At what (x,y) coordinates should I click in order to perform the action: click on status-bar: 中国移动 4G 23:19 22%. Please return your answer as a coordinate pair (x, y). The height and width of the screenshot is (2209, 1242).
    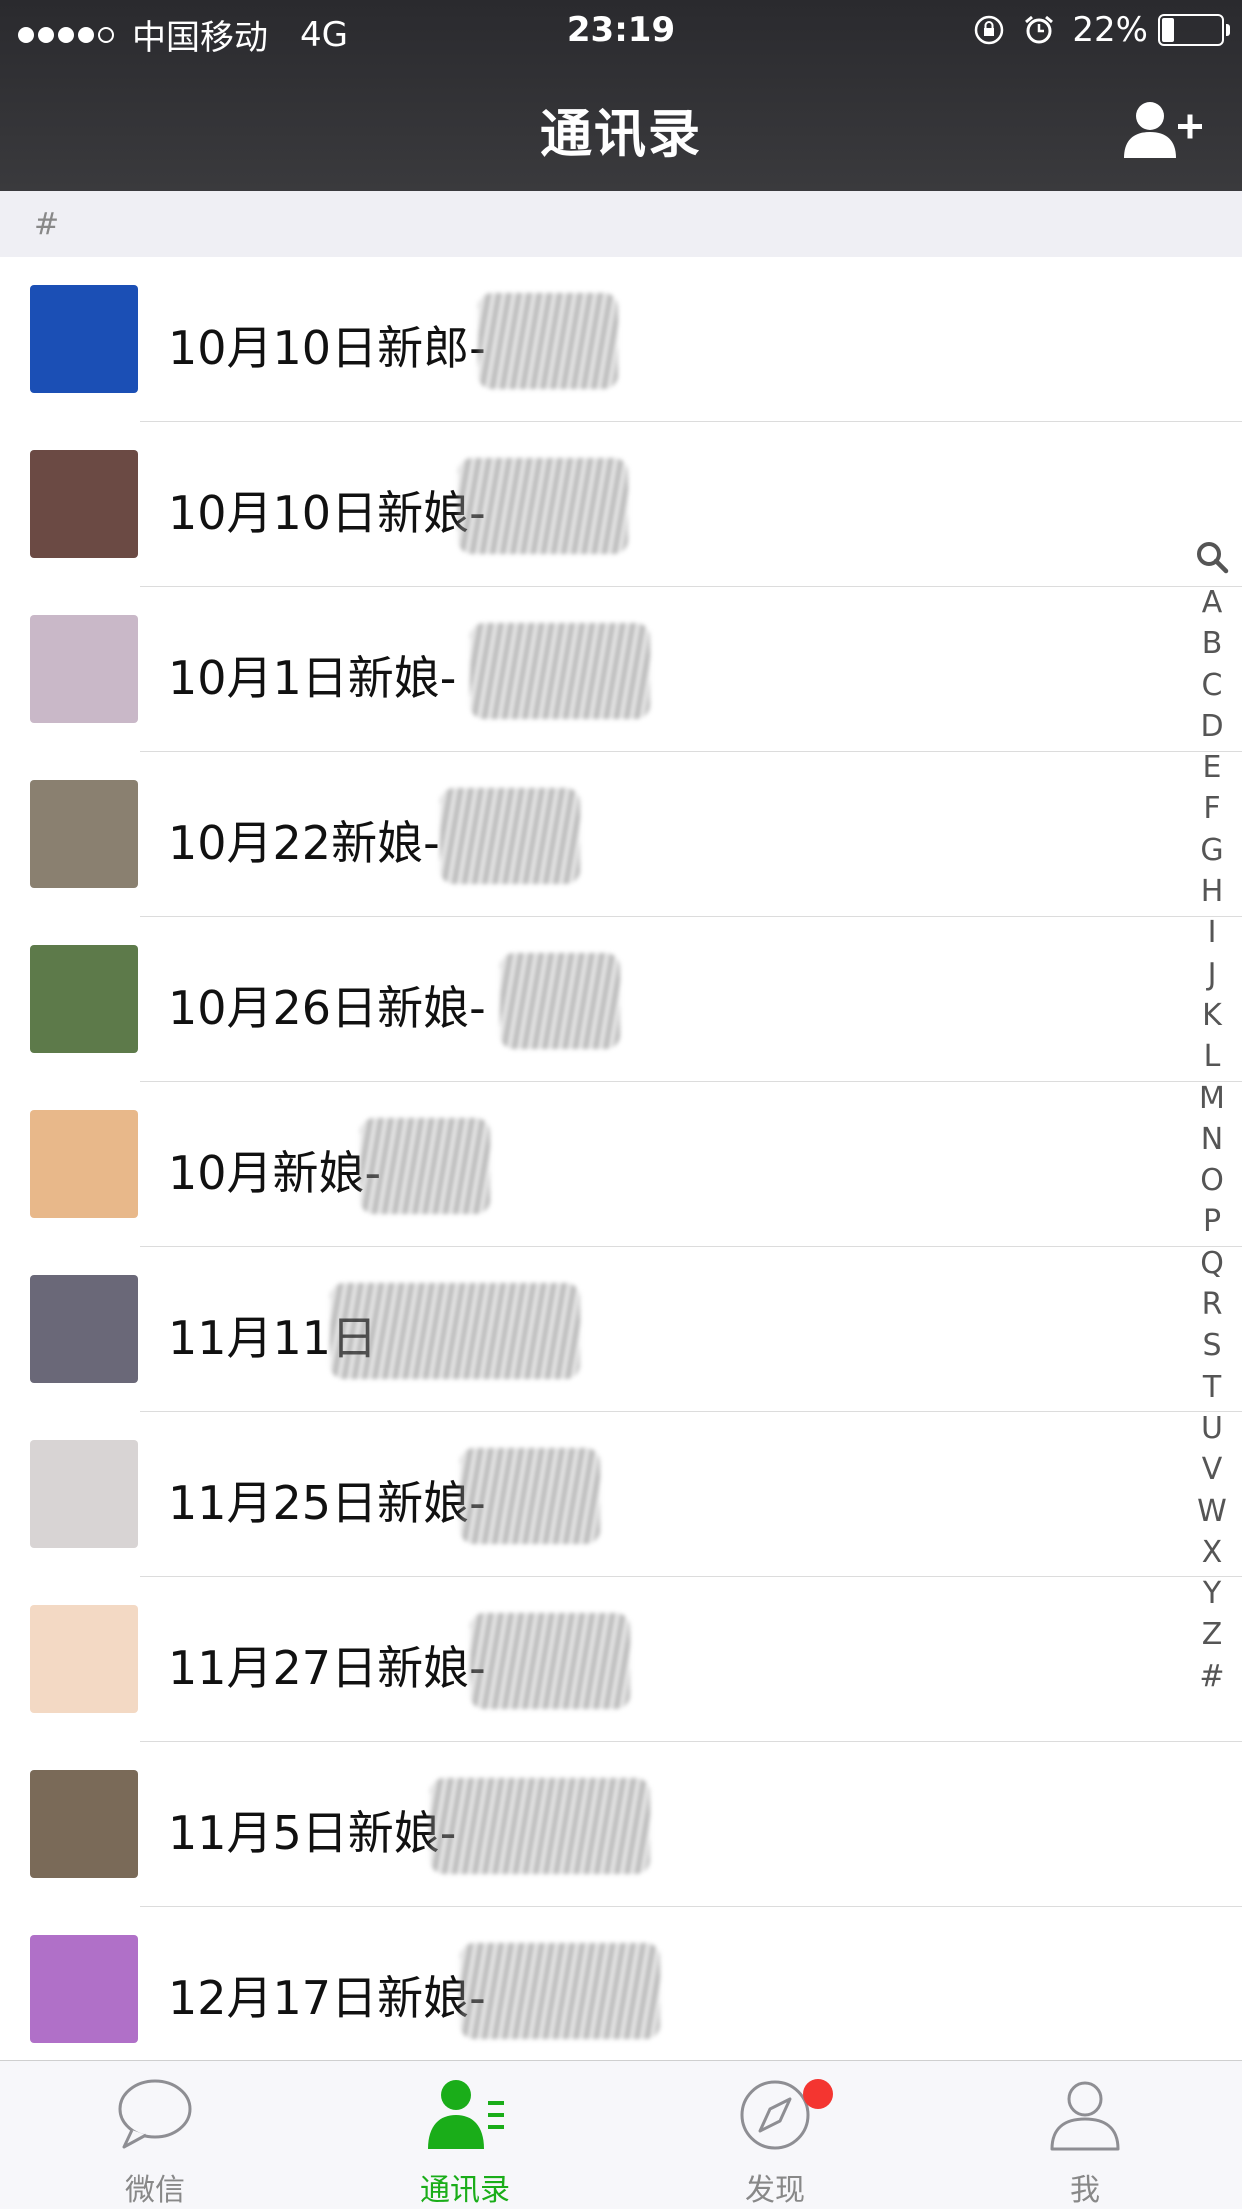
    Looking at the image, I should click on (621, 32).